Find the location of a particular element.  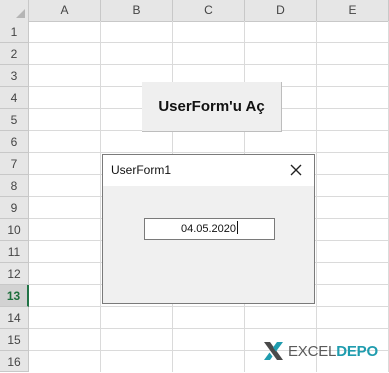

date-textbox: 04.05.2020 is located at coordinates (209, 229).